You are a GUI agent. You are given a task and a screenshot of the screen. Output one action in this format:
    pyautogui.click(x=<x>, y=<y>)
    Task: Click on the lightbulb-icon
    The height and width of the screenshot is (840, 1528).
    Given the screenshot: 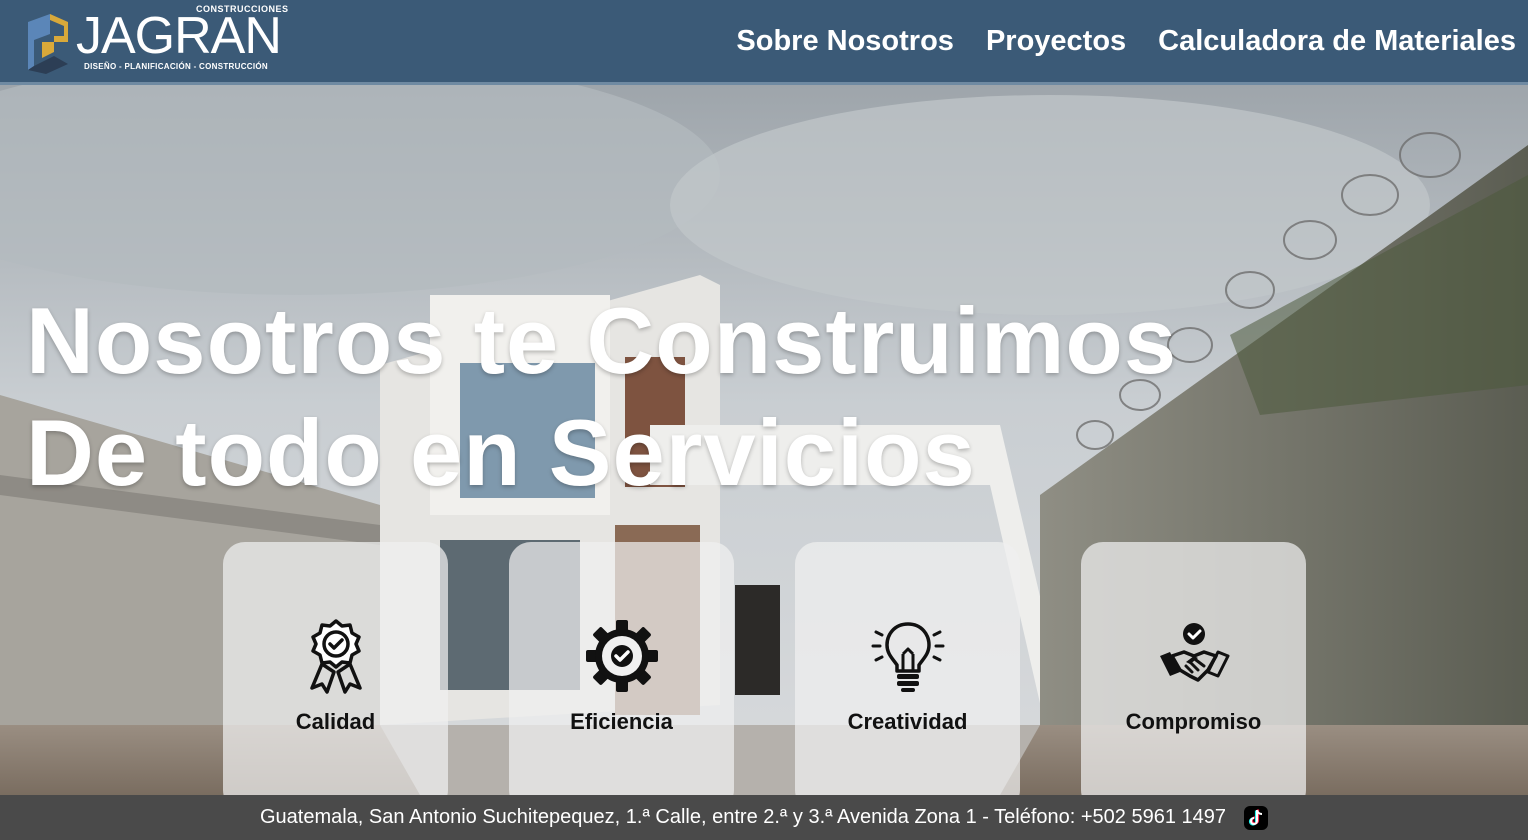 What is the action you would take?
    pyautogui.click(x=908, y=656)
    